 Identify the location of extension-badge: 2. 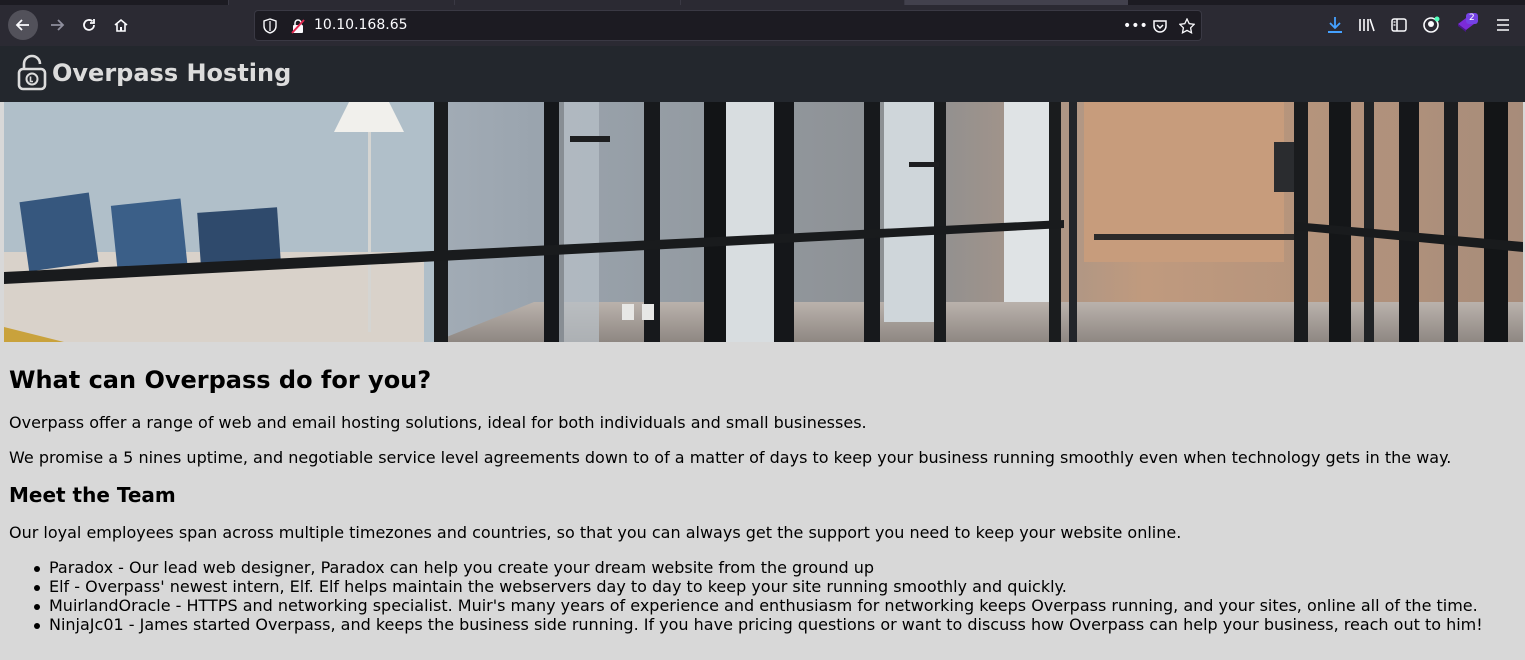
(1472, 18).